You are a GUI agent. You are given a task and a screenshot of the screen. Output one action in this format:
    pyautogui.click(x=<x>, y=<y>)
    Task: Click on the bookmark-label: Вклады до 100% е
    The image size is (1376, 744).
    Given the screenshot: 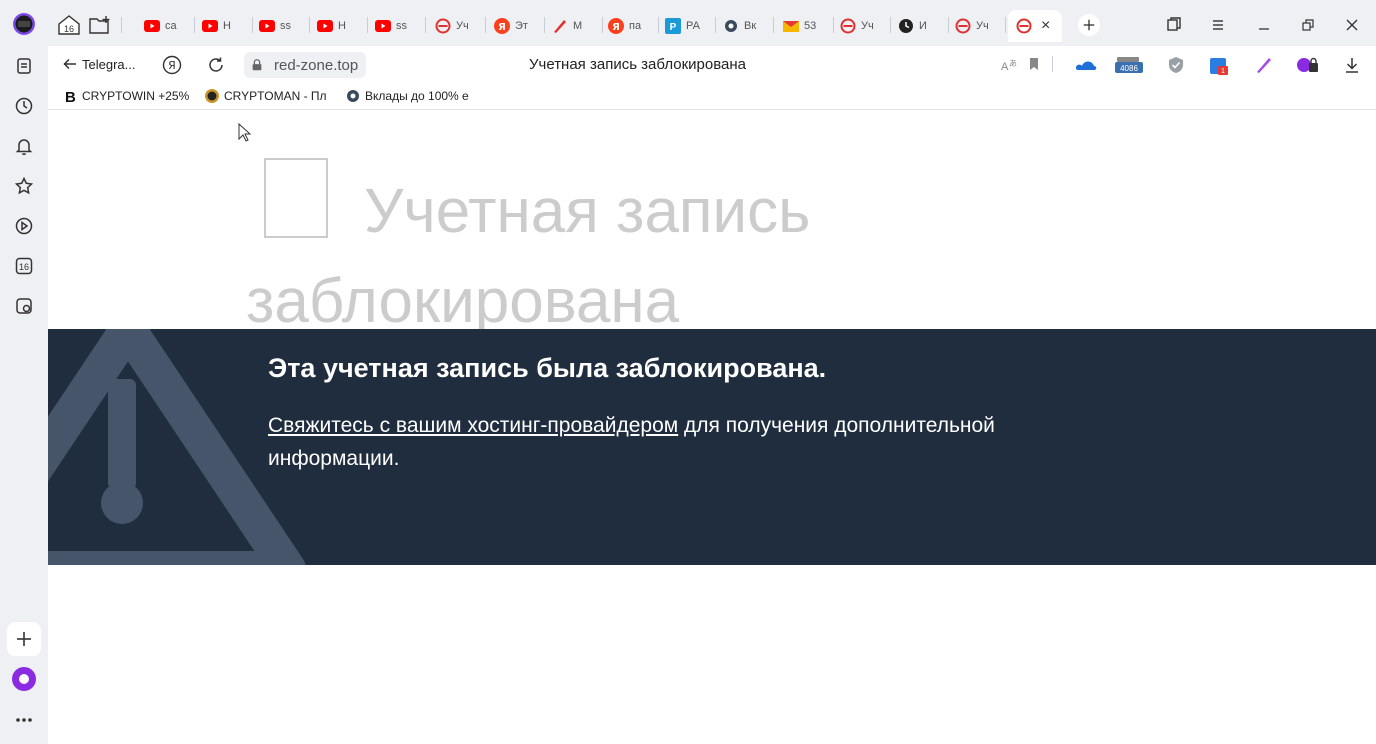 What is the action you would take?
    pyautogui.click(x=417, y=96)
    